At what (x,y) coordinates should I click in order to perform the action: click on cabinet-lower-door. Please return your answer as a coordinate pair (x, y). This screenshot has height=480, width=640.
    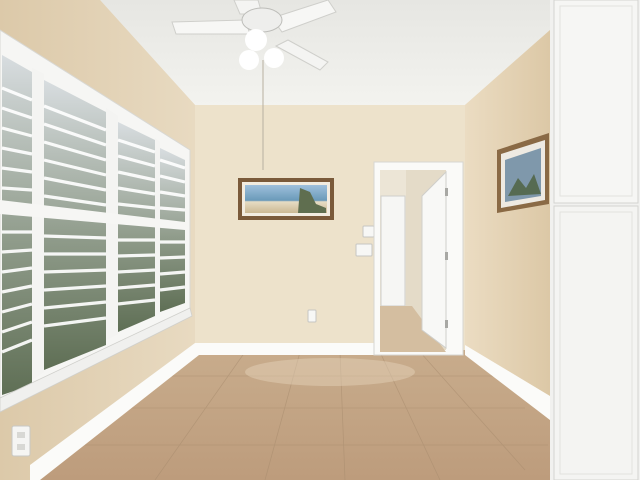
    Looking at the image, I should click on (596, 342).